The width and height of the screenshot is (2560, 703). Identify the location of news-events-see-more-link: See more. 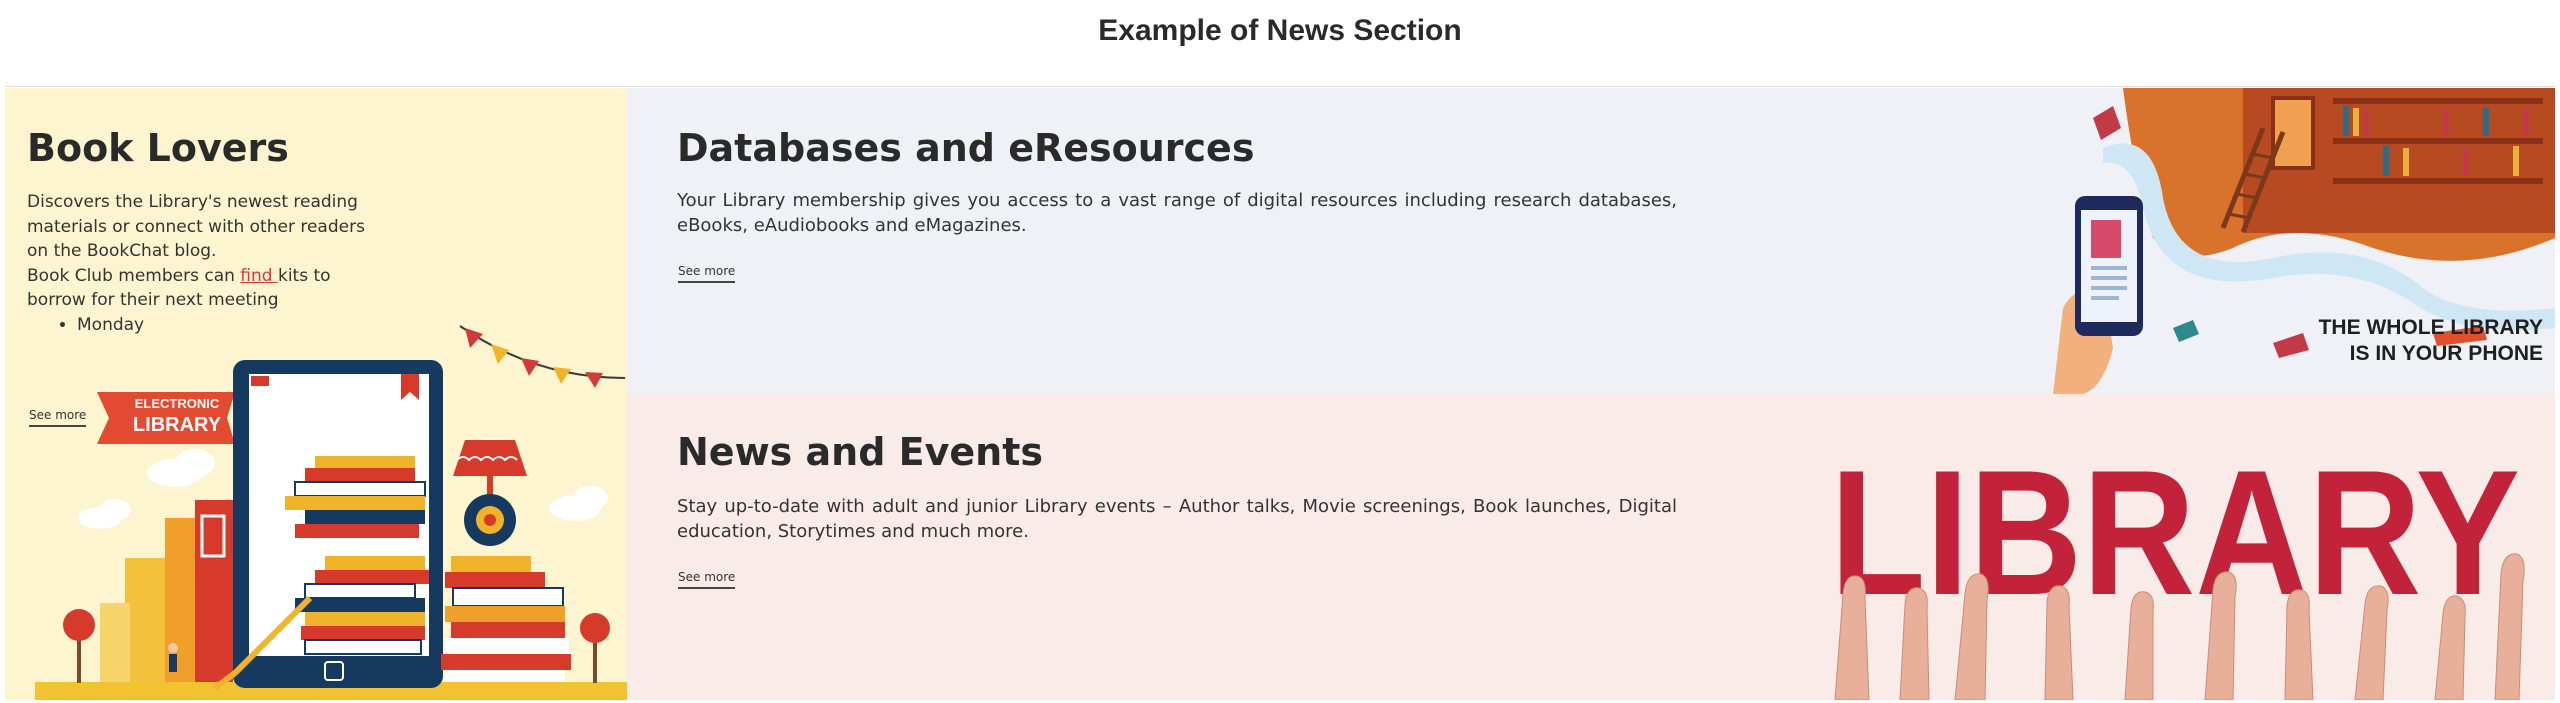
(707, 579).